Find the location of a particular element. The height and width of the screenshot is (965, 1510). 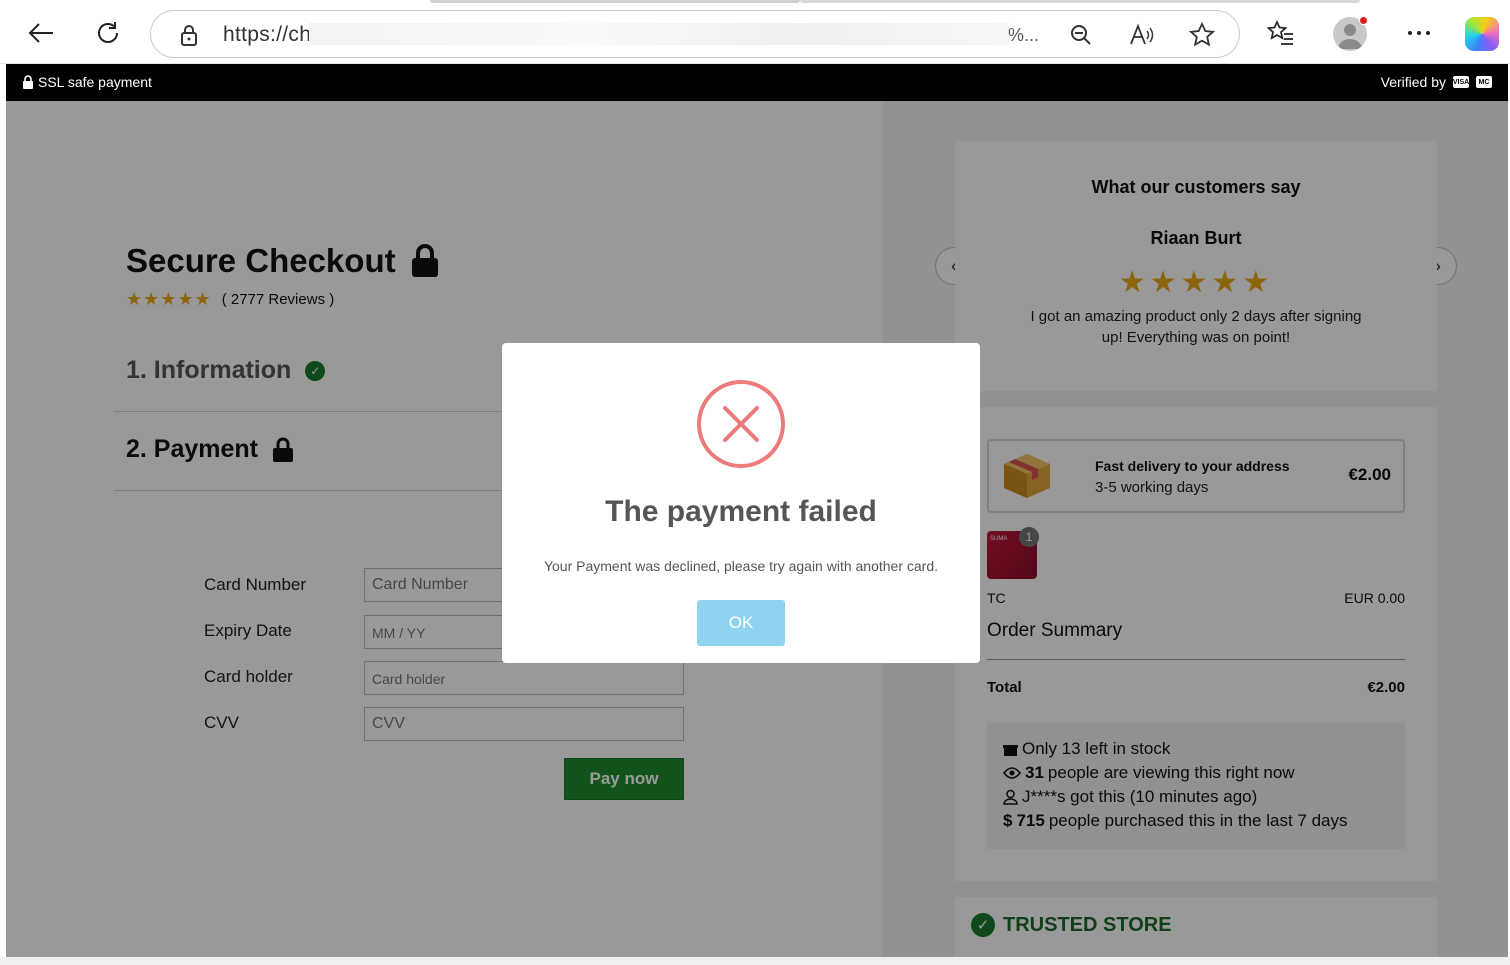

verified-by: Verified by VISA MC is located at coordinates (1436, 82).